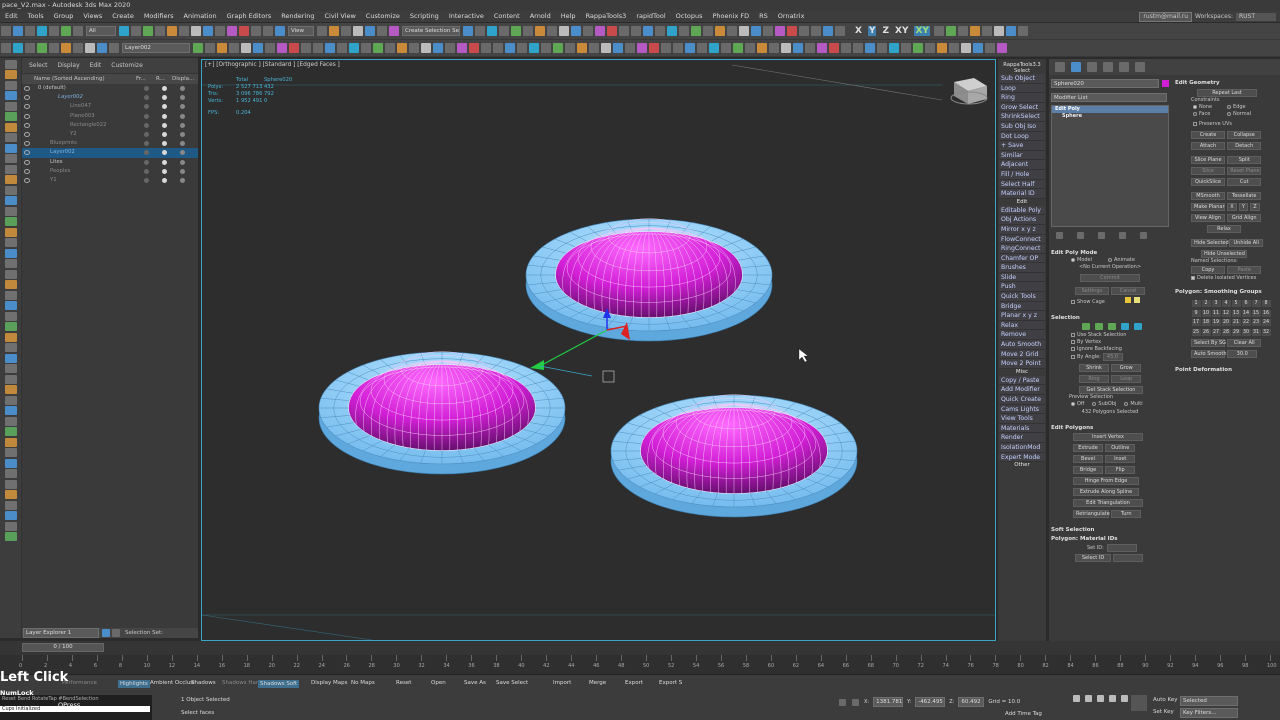  I want to click on copy-selection-button: Copy, so click(1208, 270).